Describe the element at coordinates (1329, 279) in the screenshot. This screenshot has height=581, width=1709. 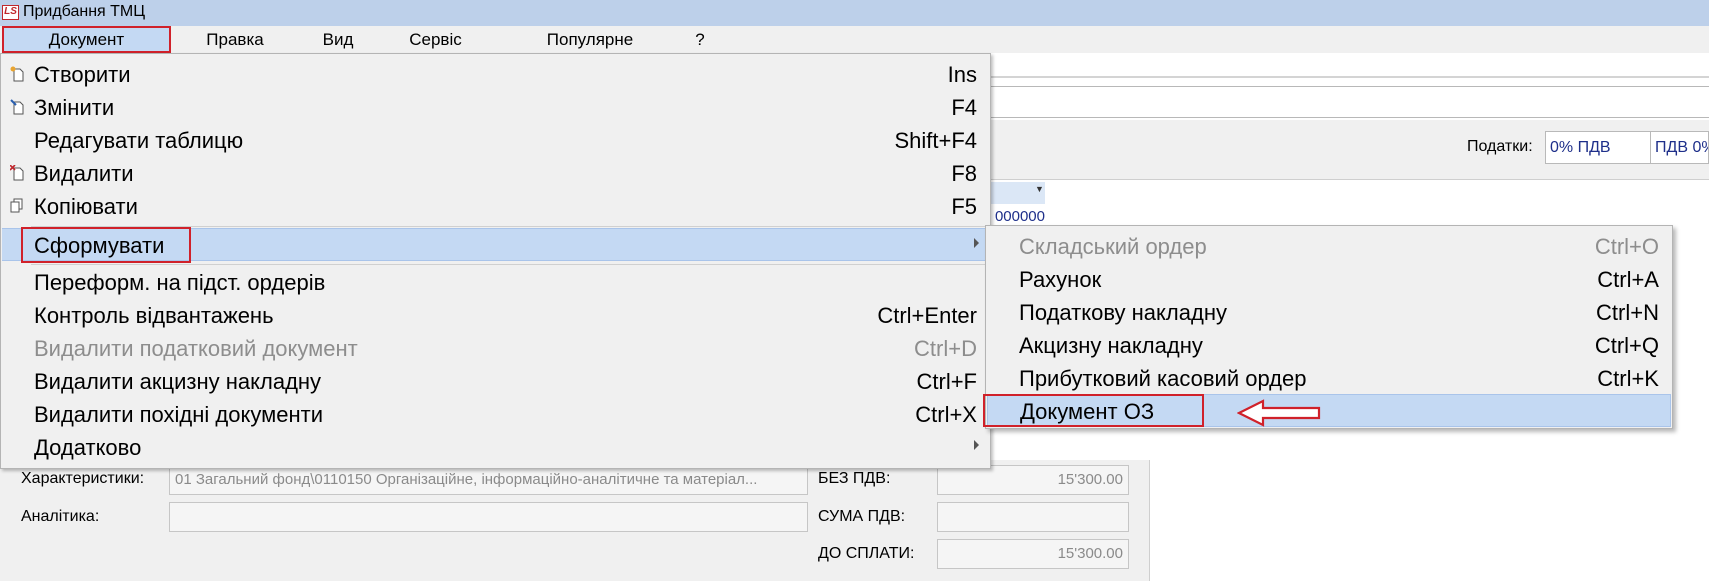
I see `submenu-item-invoice: Рахунок Ctrl+A` at that location.